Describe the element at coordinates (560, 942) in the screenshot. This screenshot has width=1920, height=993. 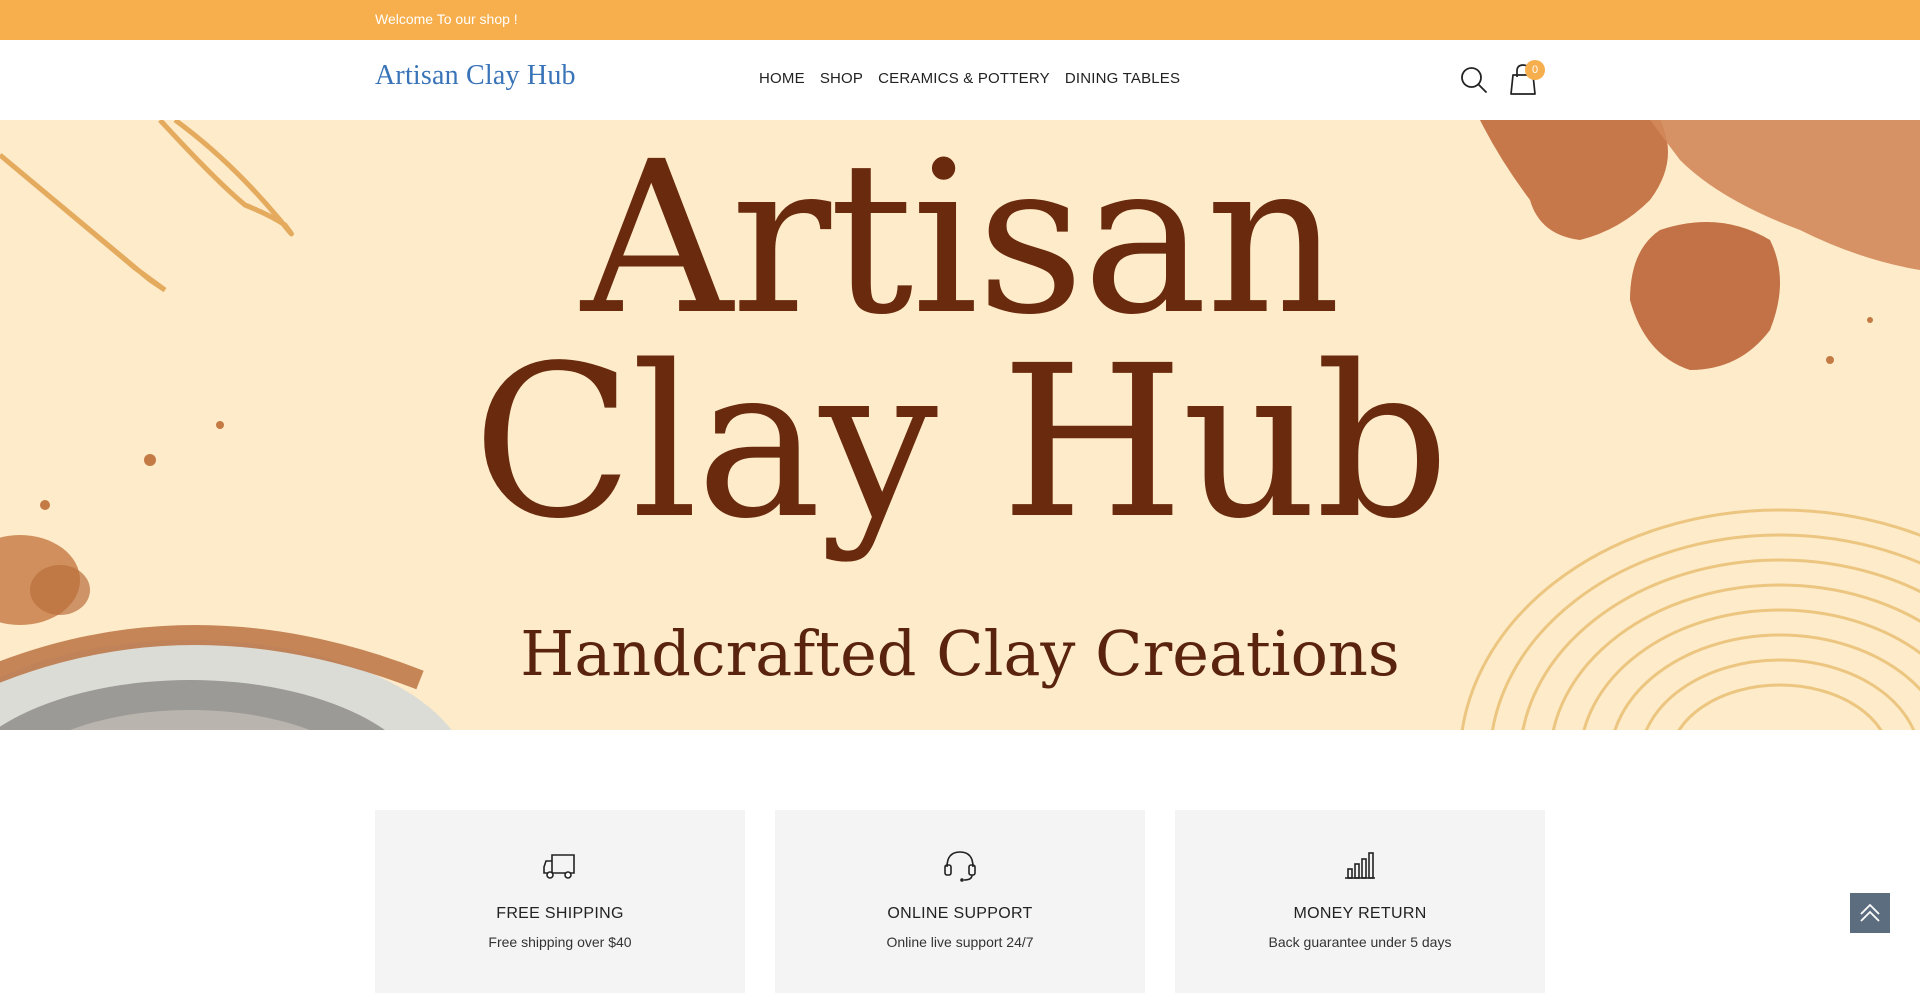
I see `feature-description: Free shipping over $40` at that location.